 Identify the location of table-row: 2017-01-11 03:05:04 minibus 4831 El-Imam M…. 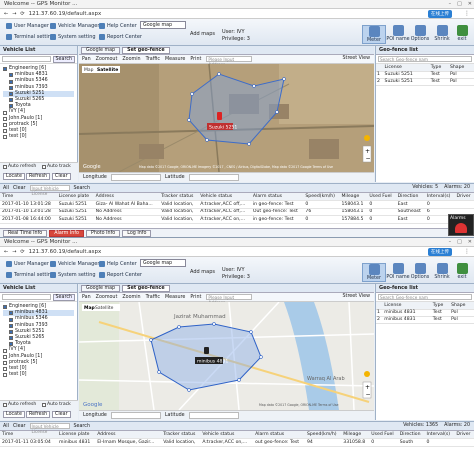
(237, 442).